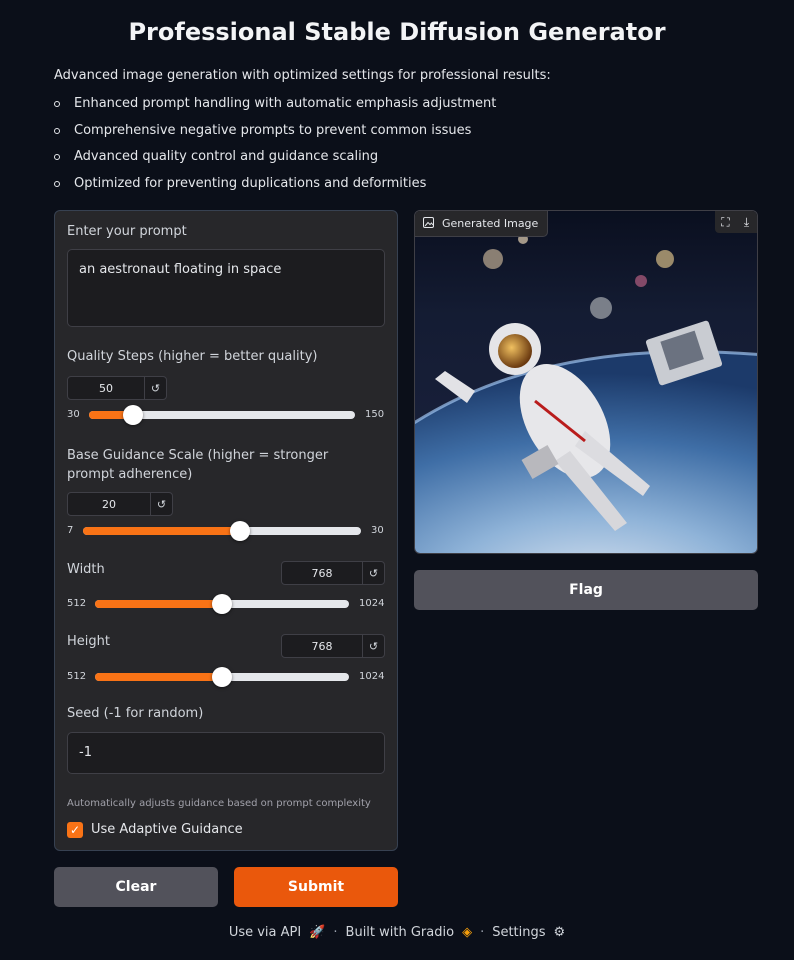  Describe the element at coordinates (333, 646) in the screenshot. I see `height-number-input: 768 ↺` at that location.